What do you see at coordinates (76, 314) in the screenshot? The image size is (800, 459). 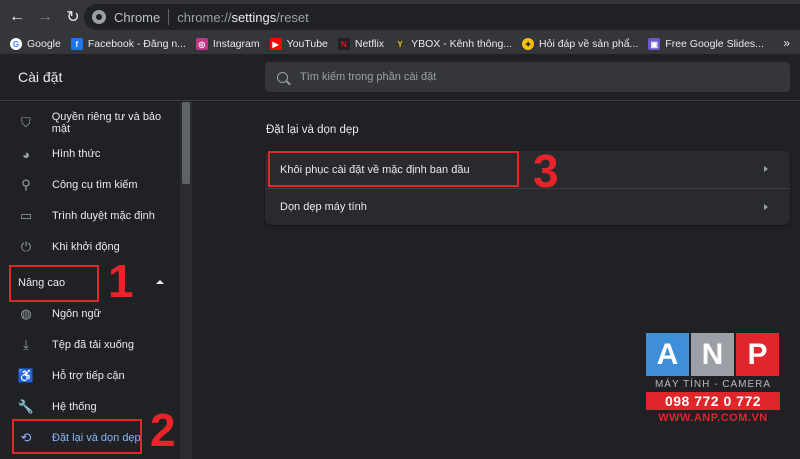 I see `sidebar-item-label: Ngôn ngữ` at bounding box center [76, 314].